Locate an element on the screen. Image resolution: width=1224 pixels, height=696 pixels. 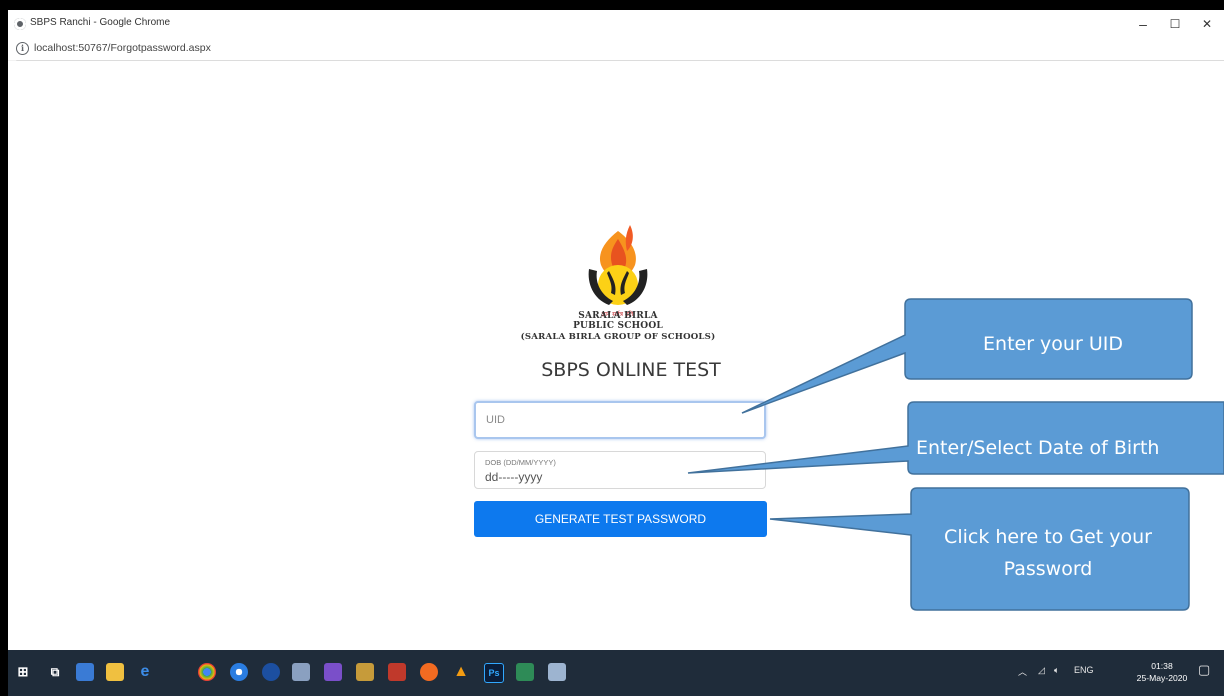
wifi-icon: ◿ is located at coordinates (1041, 670).